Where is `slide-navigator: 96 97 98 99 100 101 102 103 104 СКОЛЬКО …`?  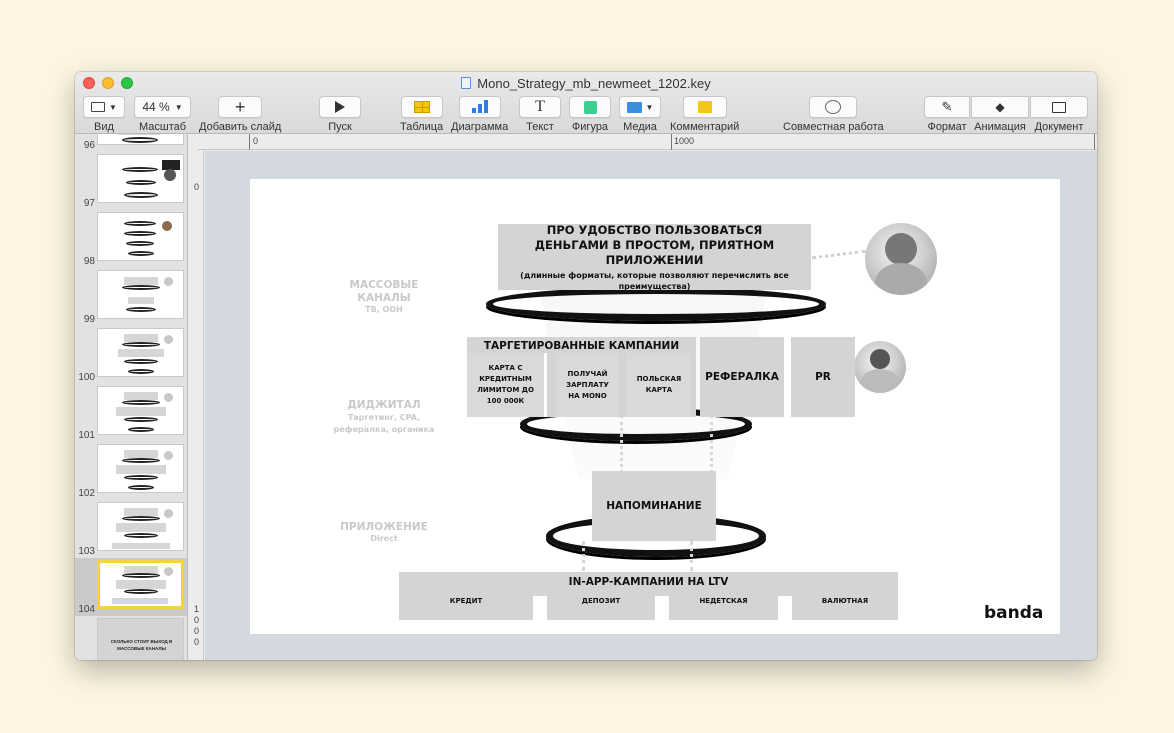 slide-navigator: 96 97 98 99 100 101 102 103 104 СКОЛЬКО … is located at coordinates (131, 397).